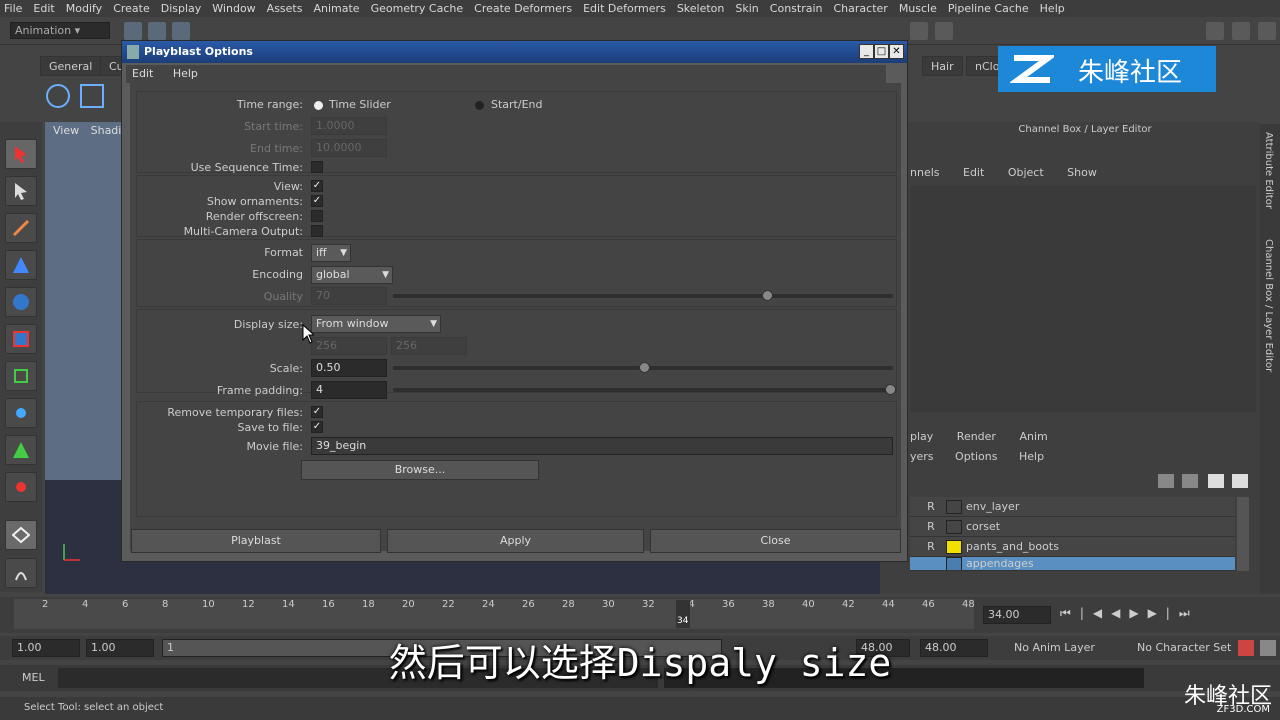 This screenshot has height=720, width=1280. What do you see at coordinates (944, 31) in the screenshot?
I see `ipr-icon` at bounding box center [944, 31].